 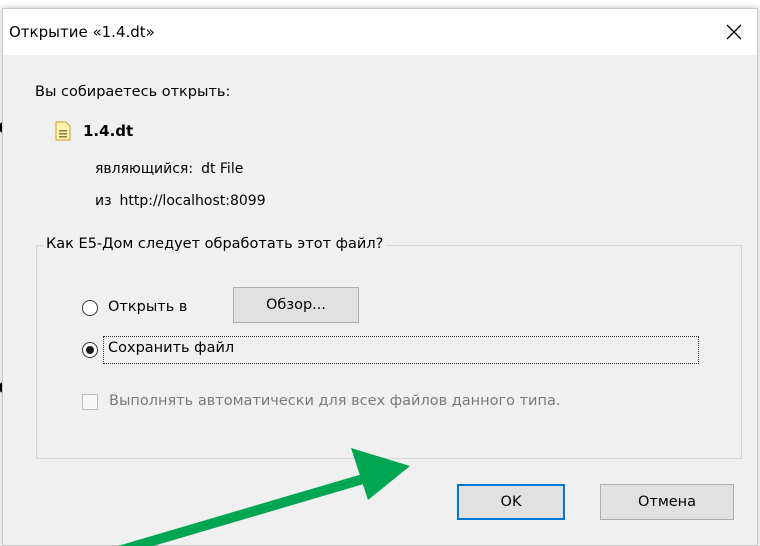 I want to click on file-source-label: из, so click(x=103, y=201).